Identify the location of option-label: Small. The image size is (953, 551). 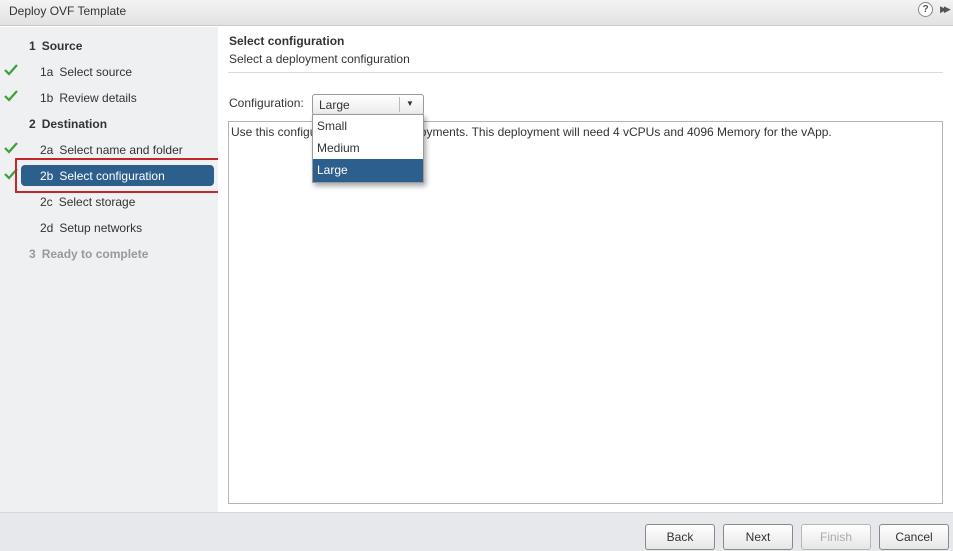
(332, 126).